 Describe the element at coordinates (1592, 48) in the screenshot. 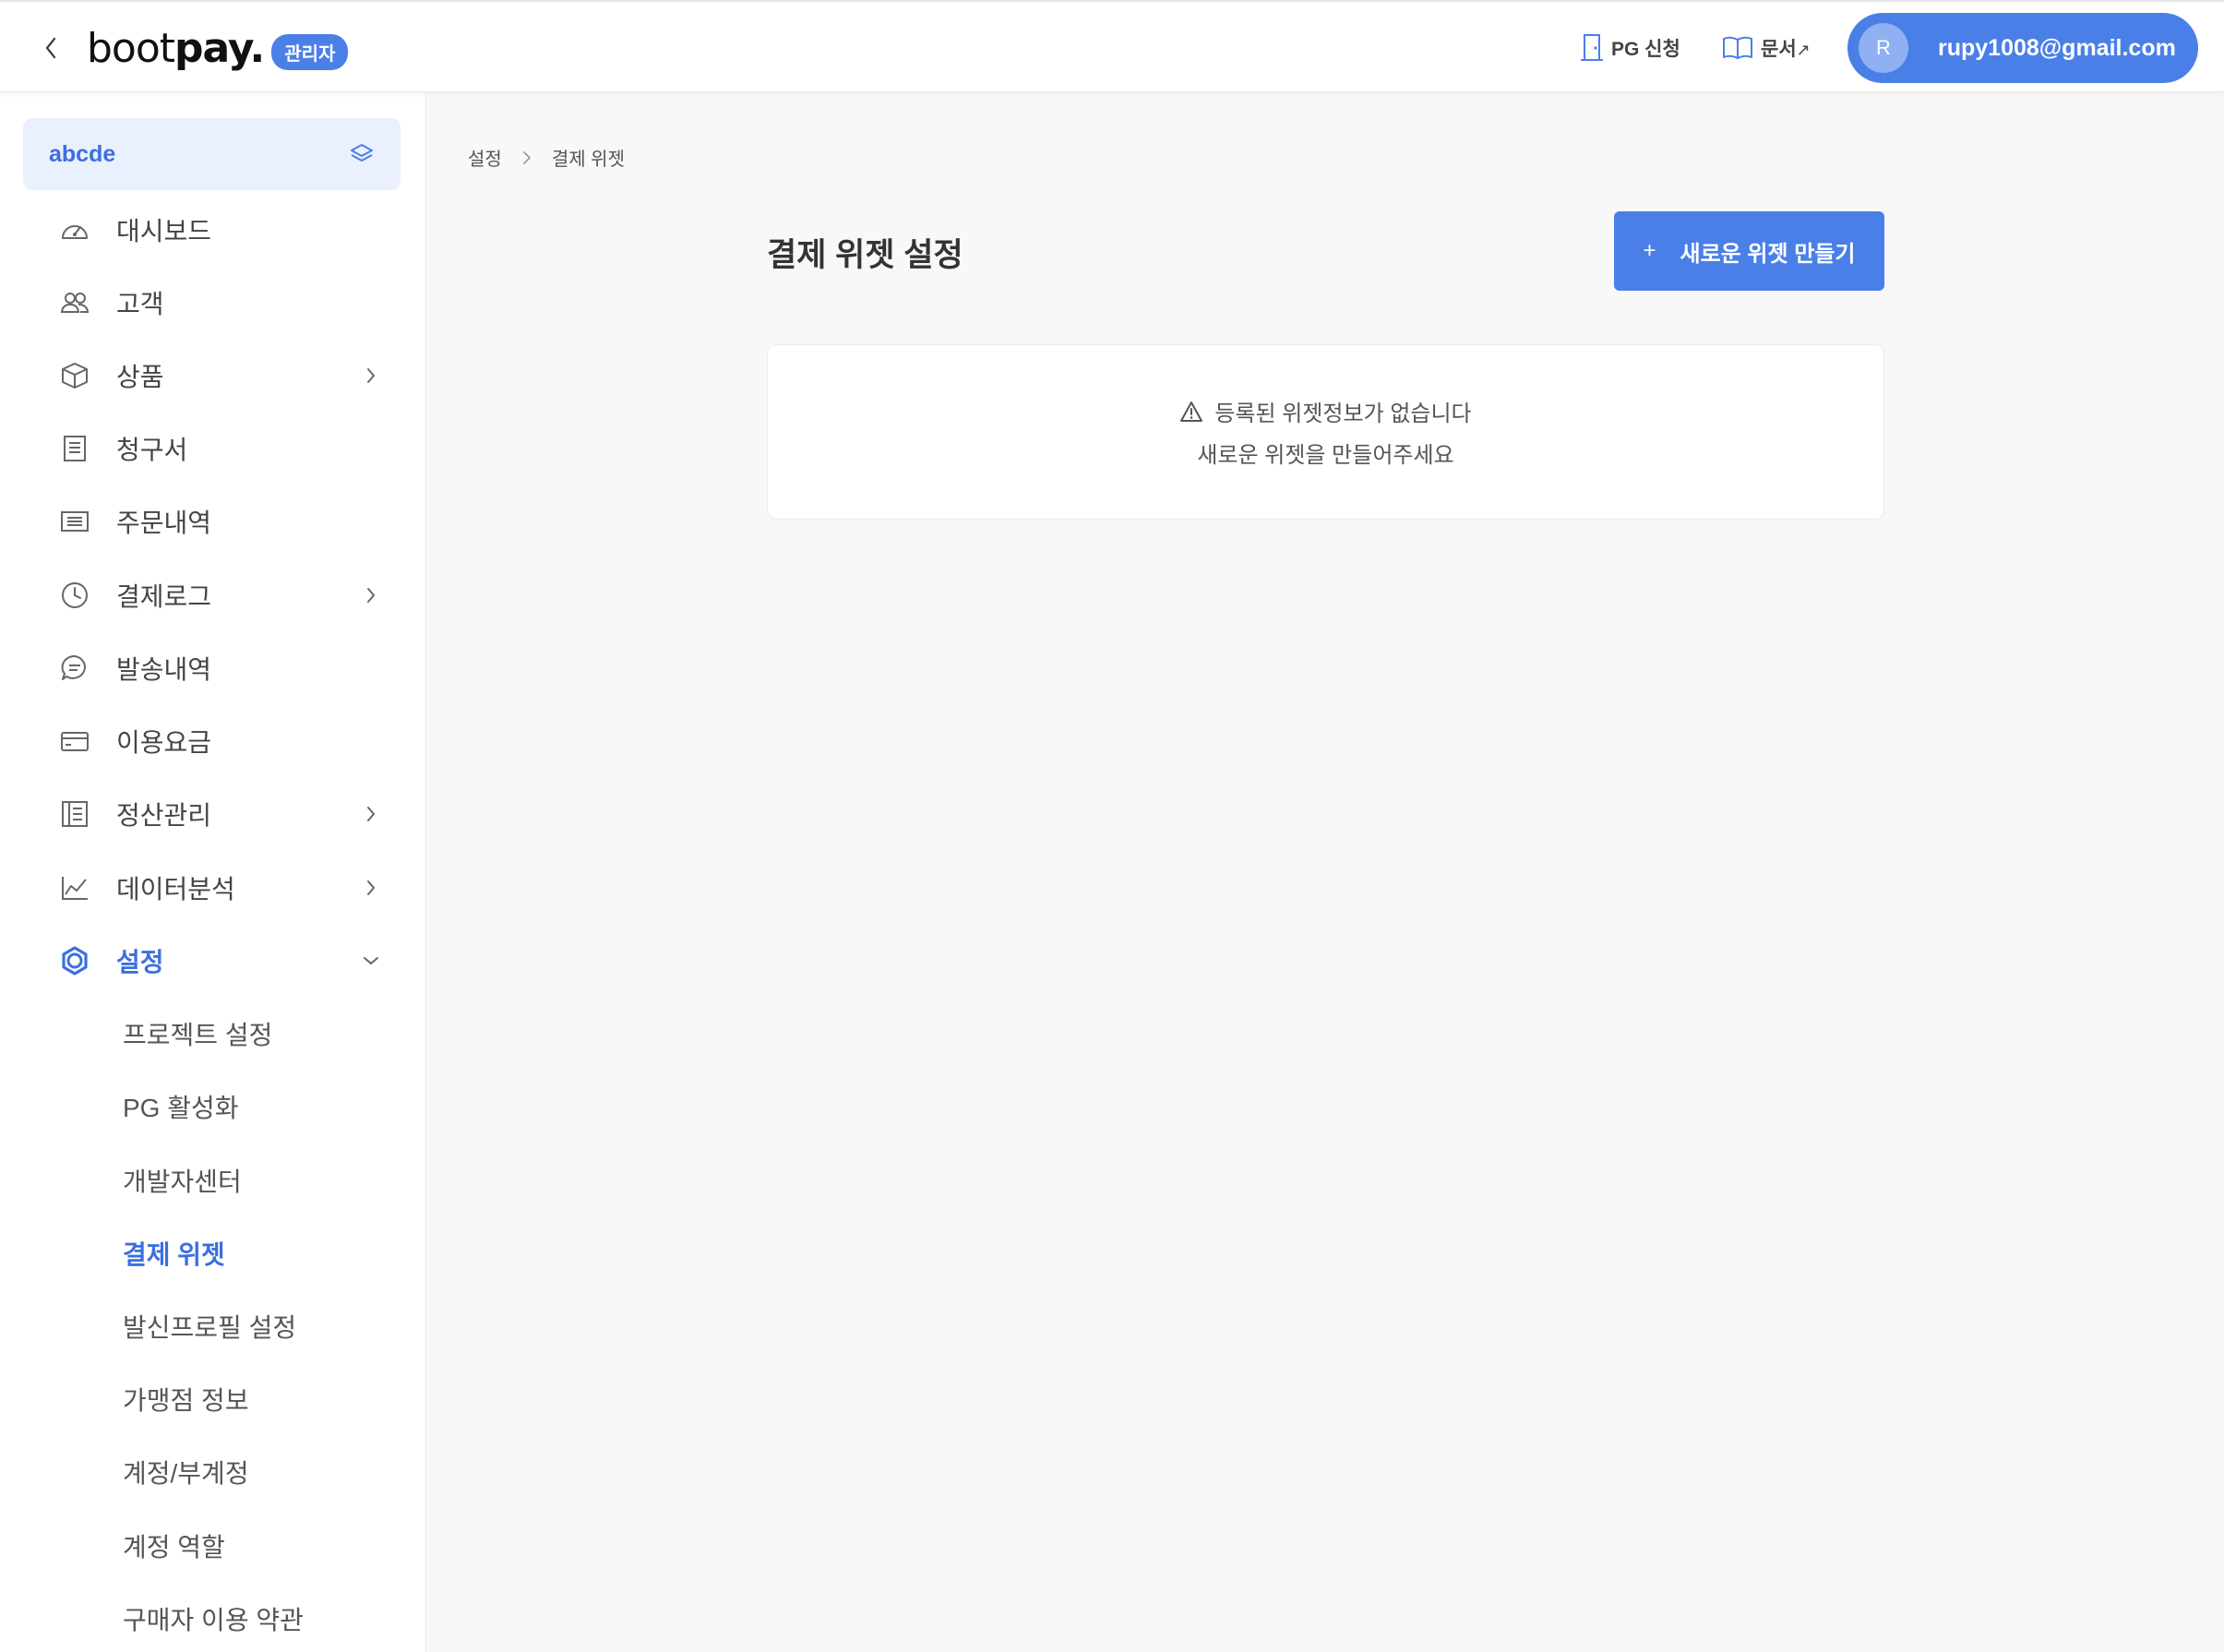

I see `door-icon` at that location.